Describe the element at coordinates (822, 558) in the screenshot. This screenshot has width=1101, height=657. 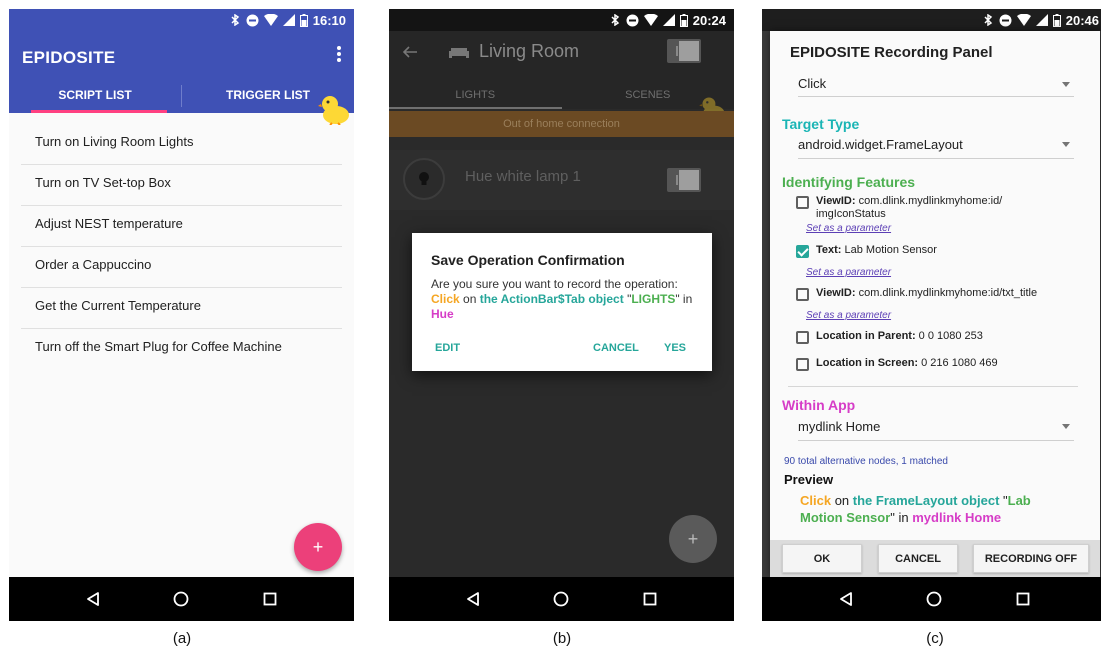
I see `ok-button: OK` at that location.